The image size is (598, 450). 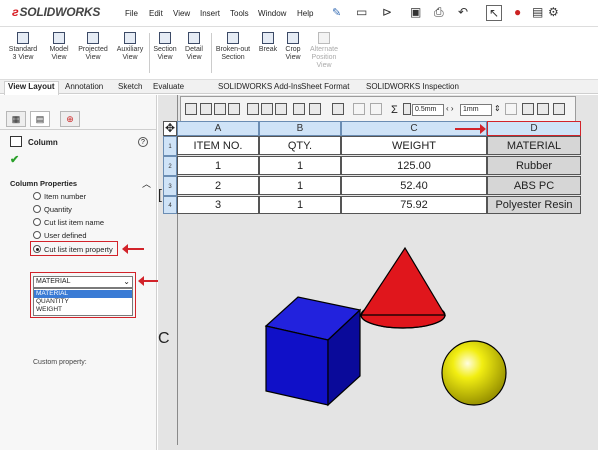 I want to click on model-shapes, so click(x=385, y=326).